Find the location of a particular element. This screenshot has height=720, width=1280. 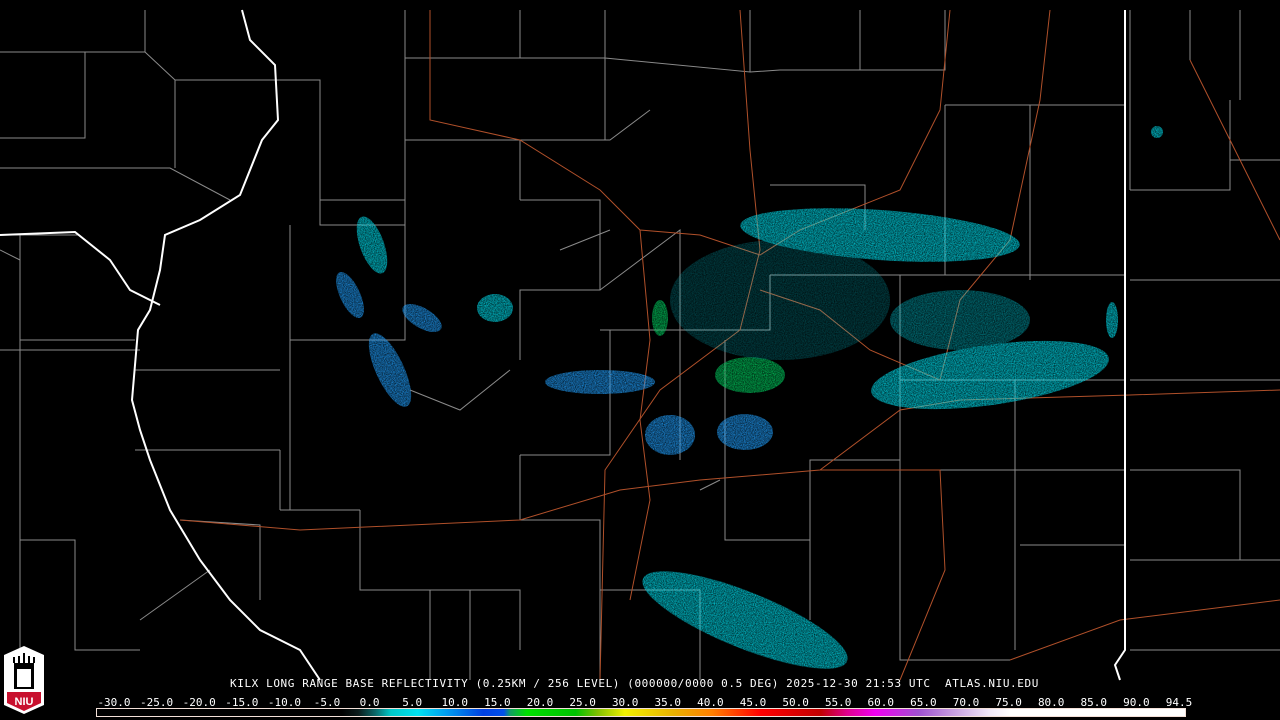

reflectivity-colorbar is located at coordinates (641, 712).